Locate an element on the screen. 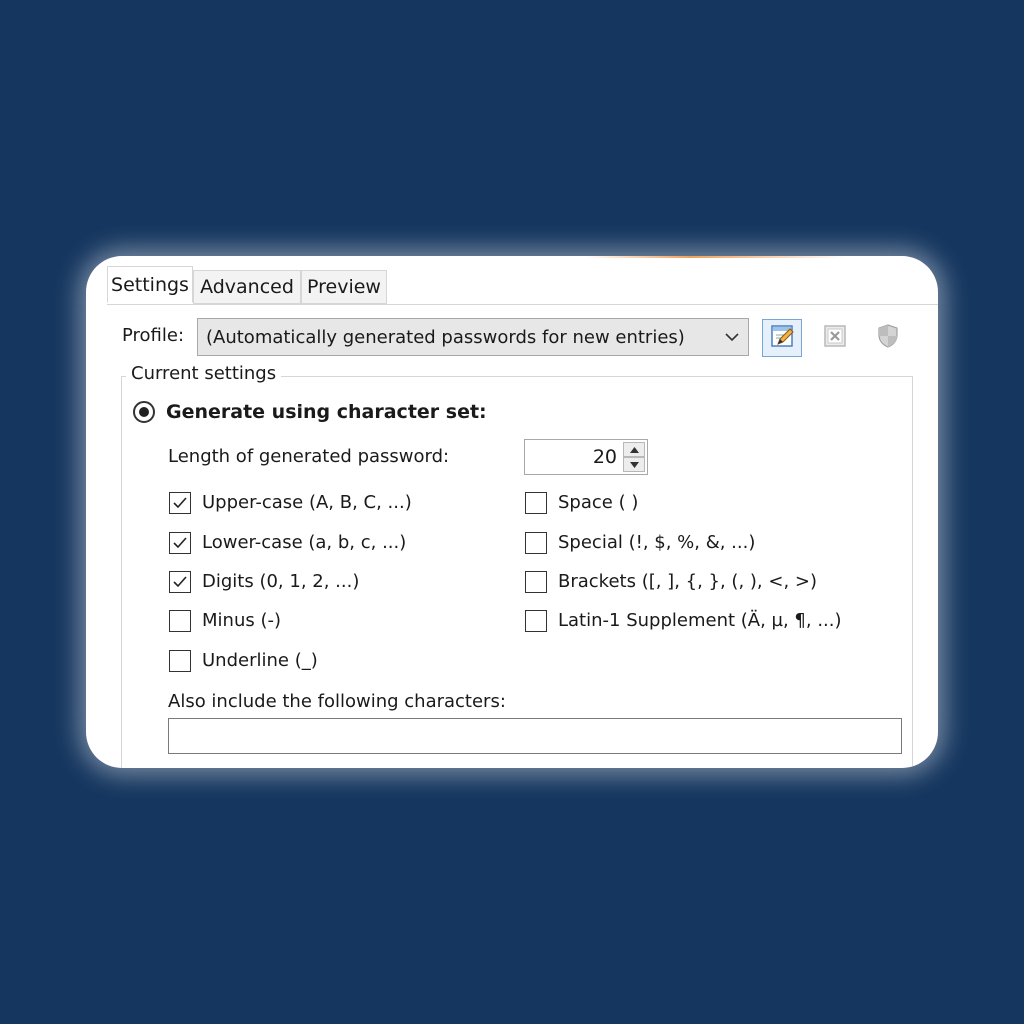  lowercase-checkbox is located at coordinates (180, 543).